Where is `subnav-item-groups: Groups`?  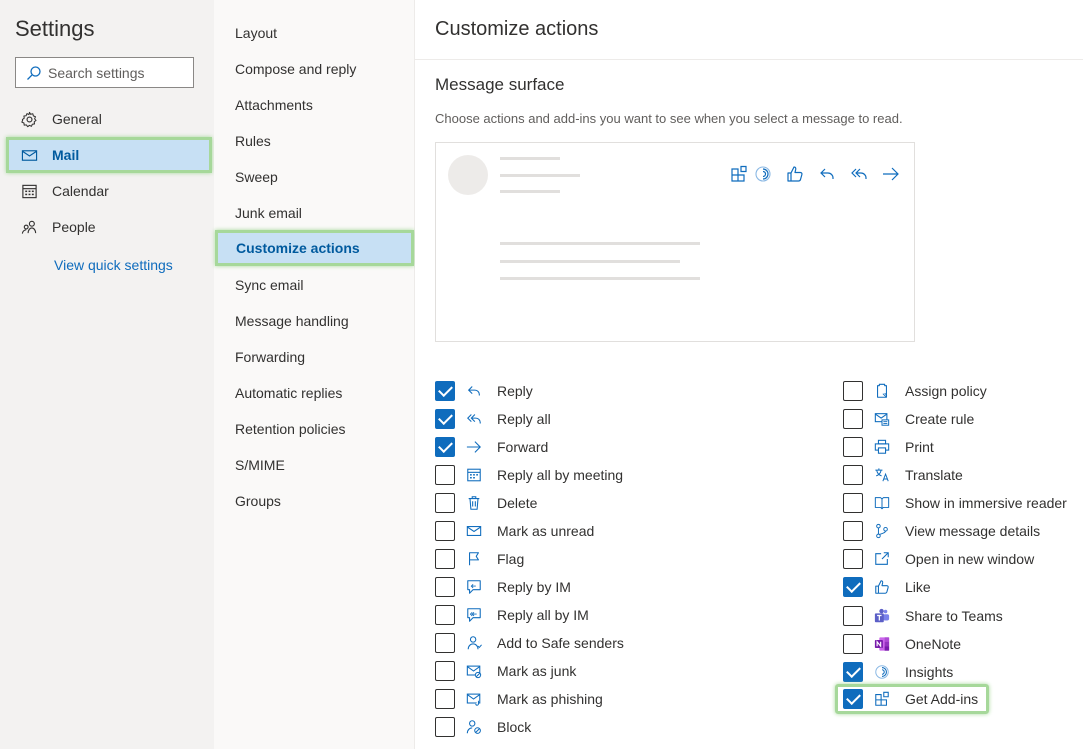 subnav-item-groups: Groups is located at coordinates (314, 501).